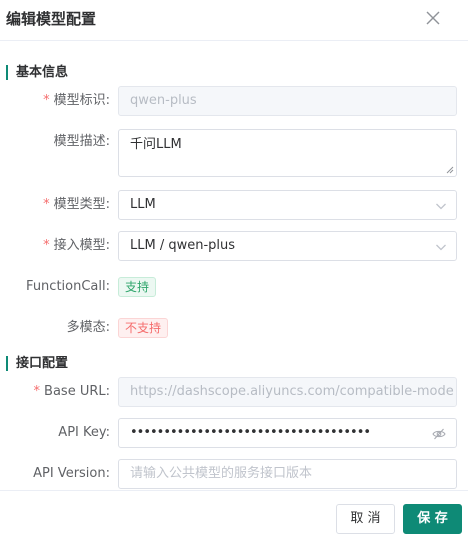 The image size is (468, 538). I want to click on access-model-label: * 接入模型:, so click(76, 245).